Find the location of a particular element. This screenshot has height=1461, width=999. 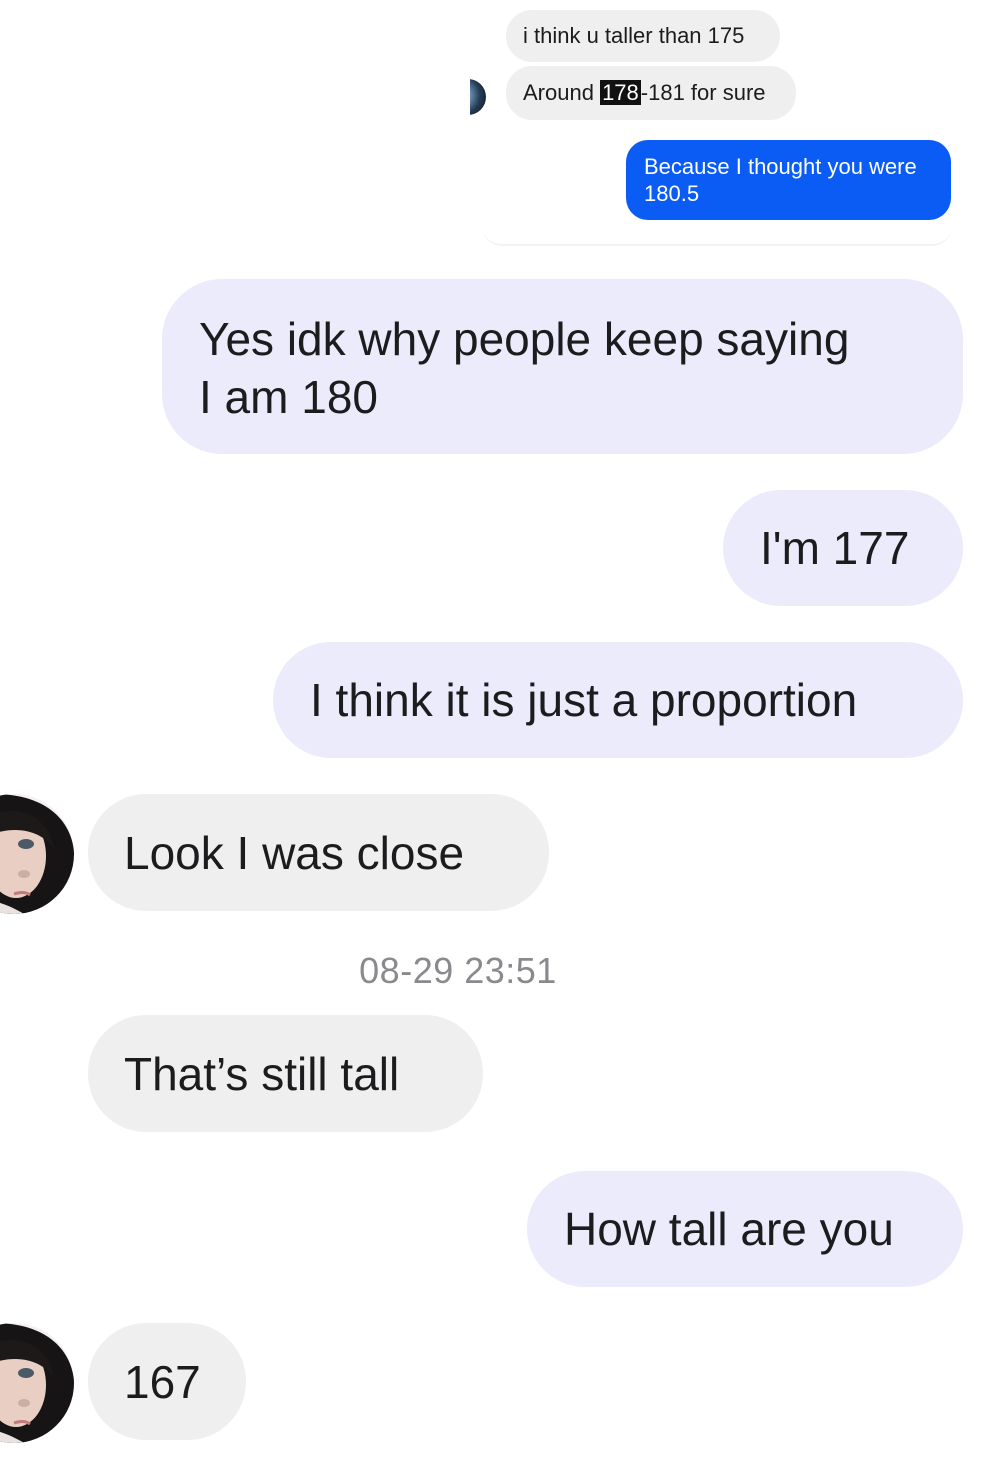

message-text: Look I was close is located at coordinates (294, 853).